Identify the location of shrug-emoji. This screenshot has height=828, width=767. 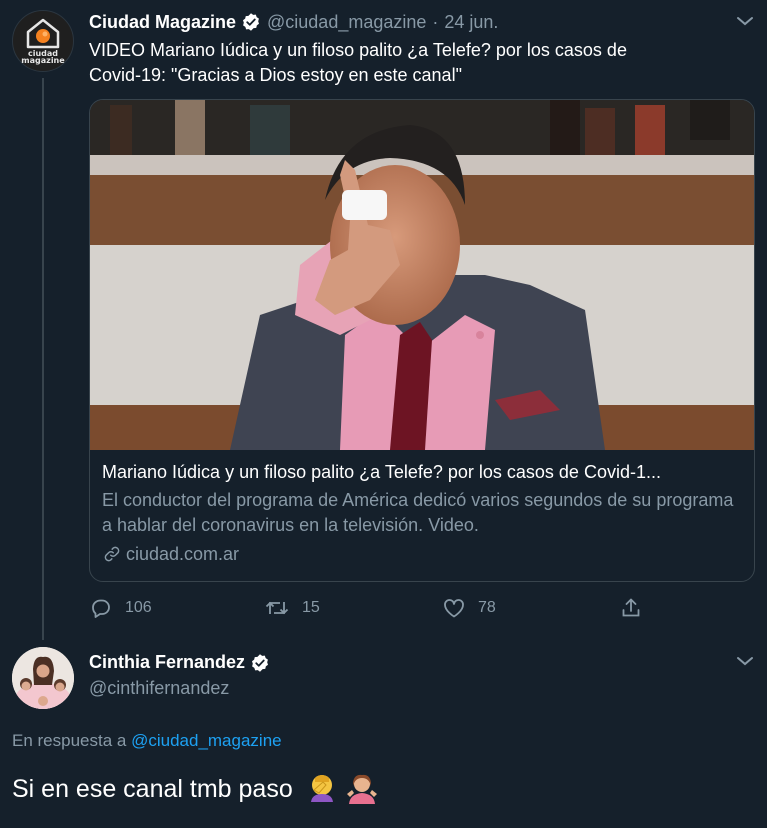
(361, 789).